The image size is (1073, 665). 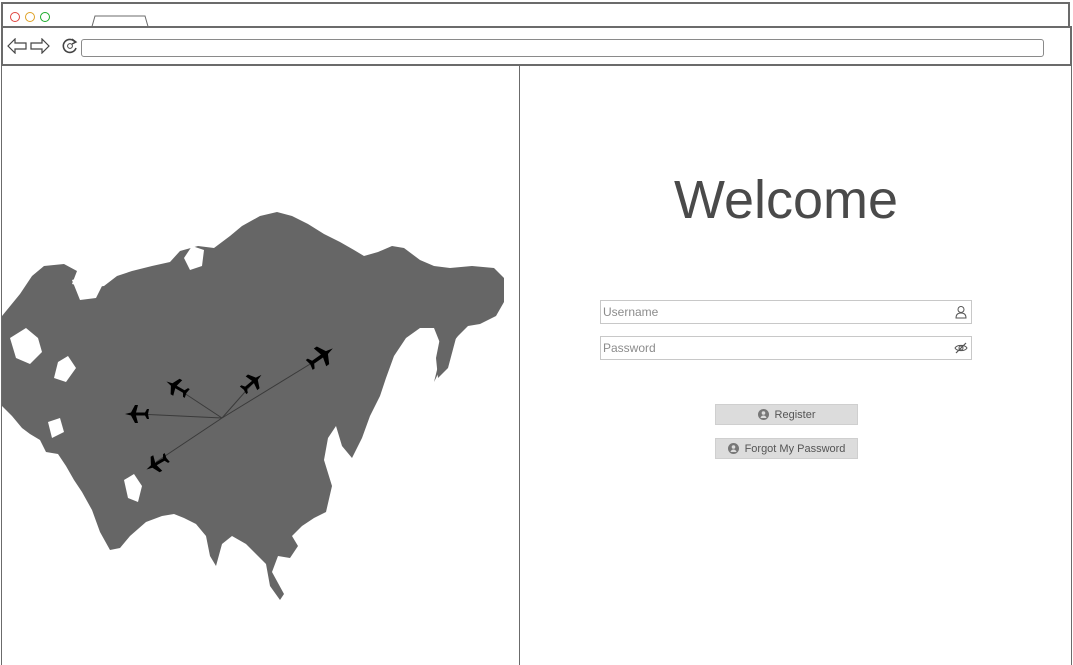 I want to click on forgot-password-button: Forgot My Password, so click(x=786, y=448).